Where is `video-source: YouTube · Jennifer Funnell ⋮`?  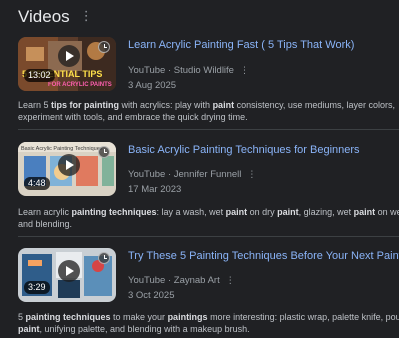
video-source: YouTube · Jennifer Funnell ⋮ is located at coordinates (192, 175).